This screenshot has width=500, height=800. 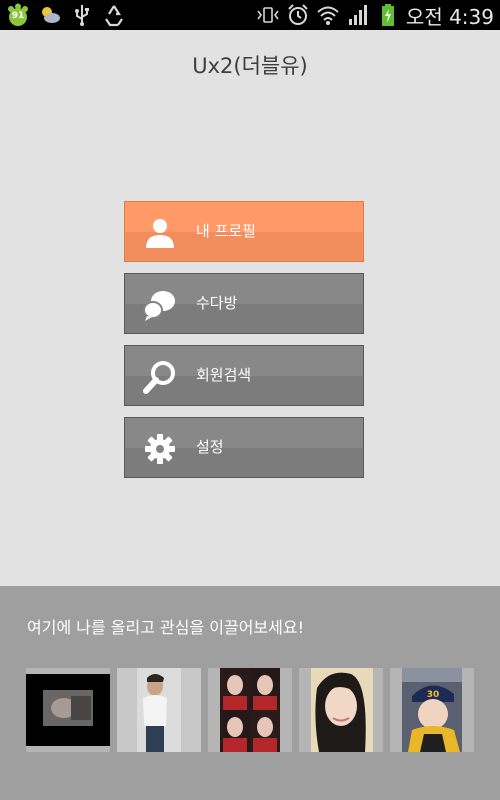 I want to click on my-profile-label: 내 프로필, so click(x=226, y=231).